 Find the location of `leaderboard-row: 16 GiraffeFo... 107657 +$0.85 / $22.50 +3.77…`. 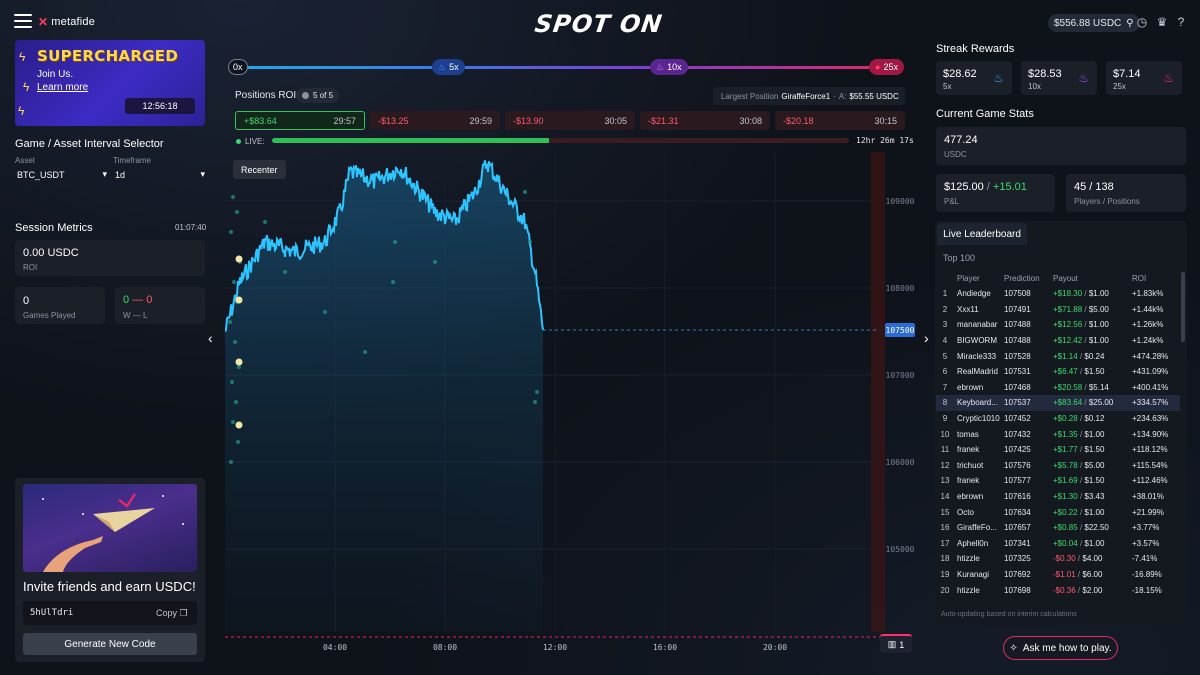

leaderboard-row: 16 GiraffeFo... 107657 +$0.85 / $22.50 +3.77… is located at coordinates (1058, 528).